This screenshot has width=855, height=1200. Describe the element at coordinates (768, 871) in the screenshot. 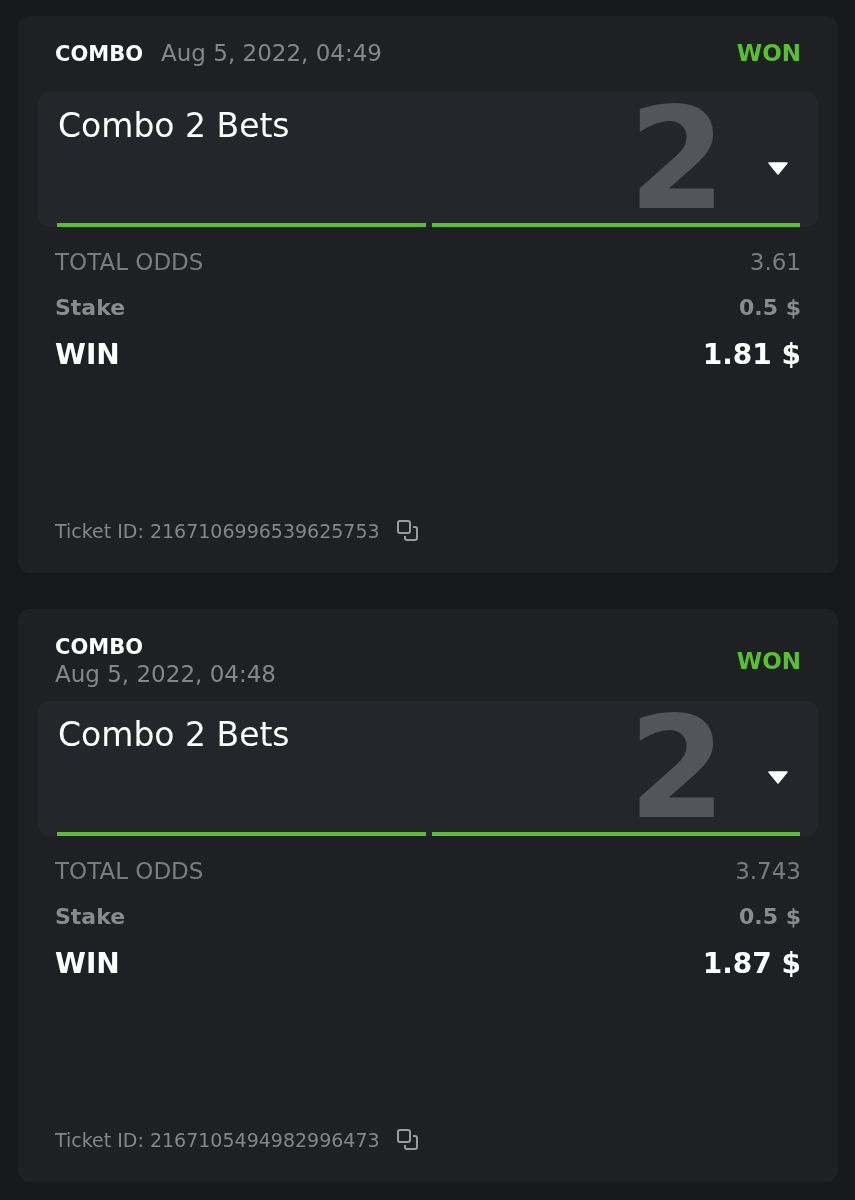

I see `total-odds-value: 3.743` at that location.